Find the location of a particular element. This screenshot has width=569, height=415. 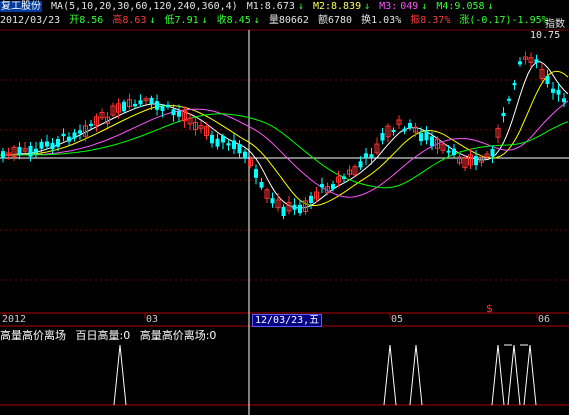

indicator-name: 高量高价离场 is located at coordinates (33, 335).